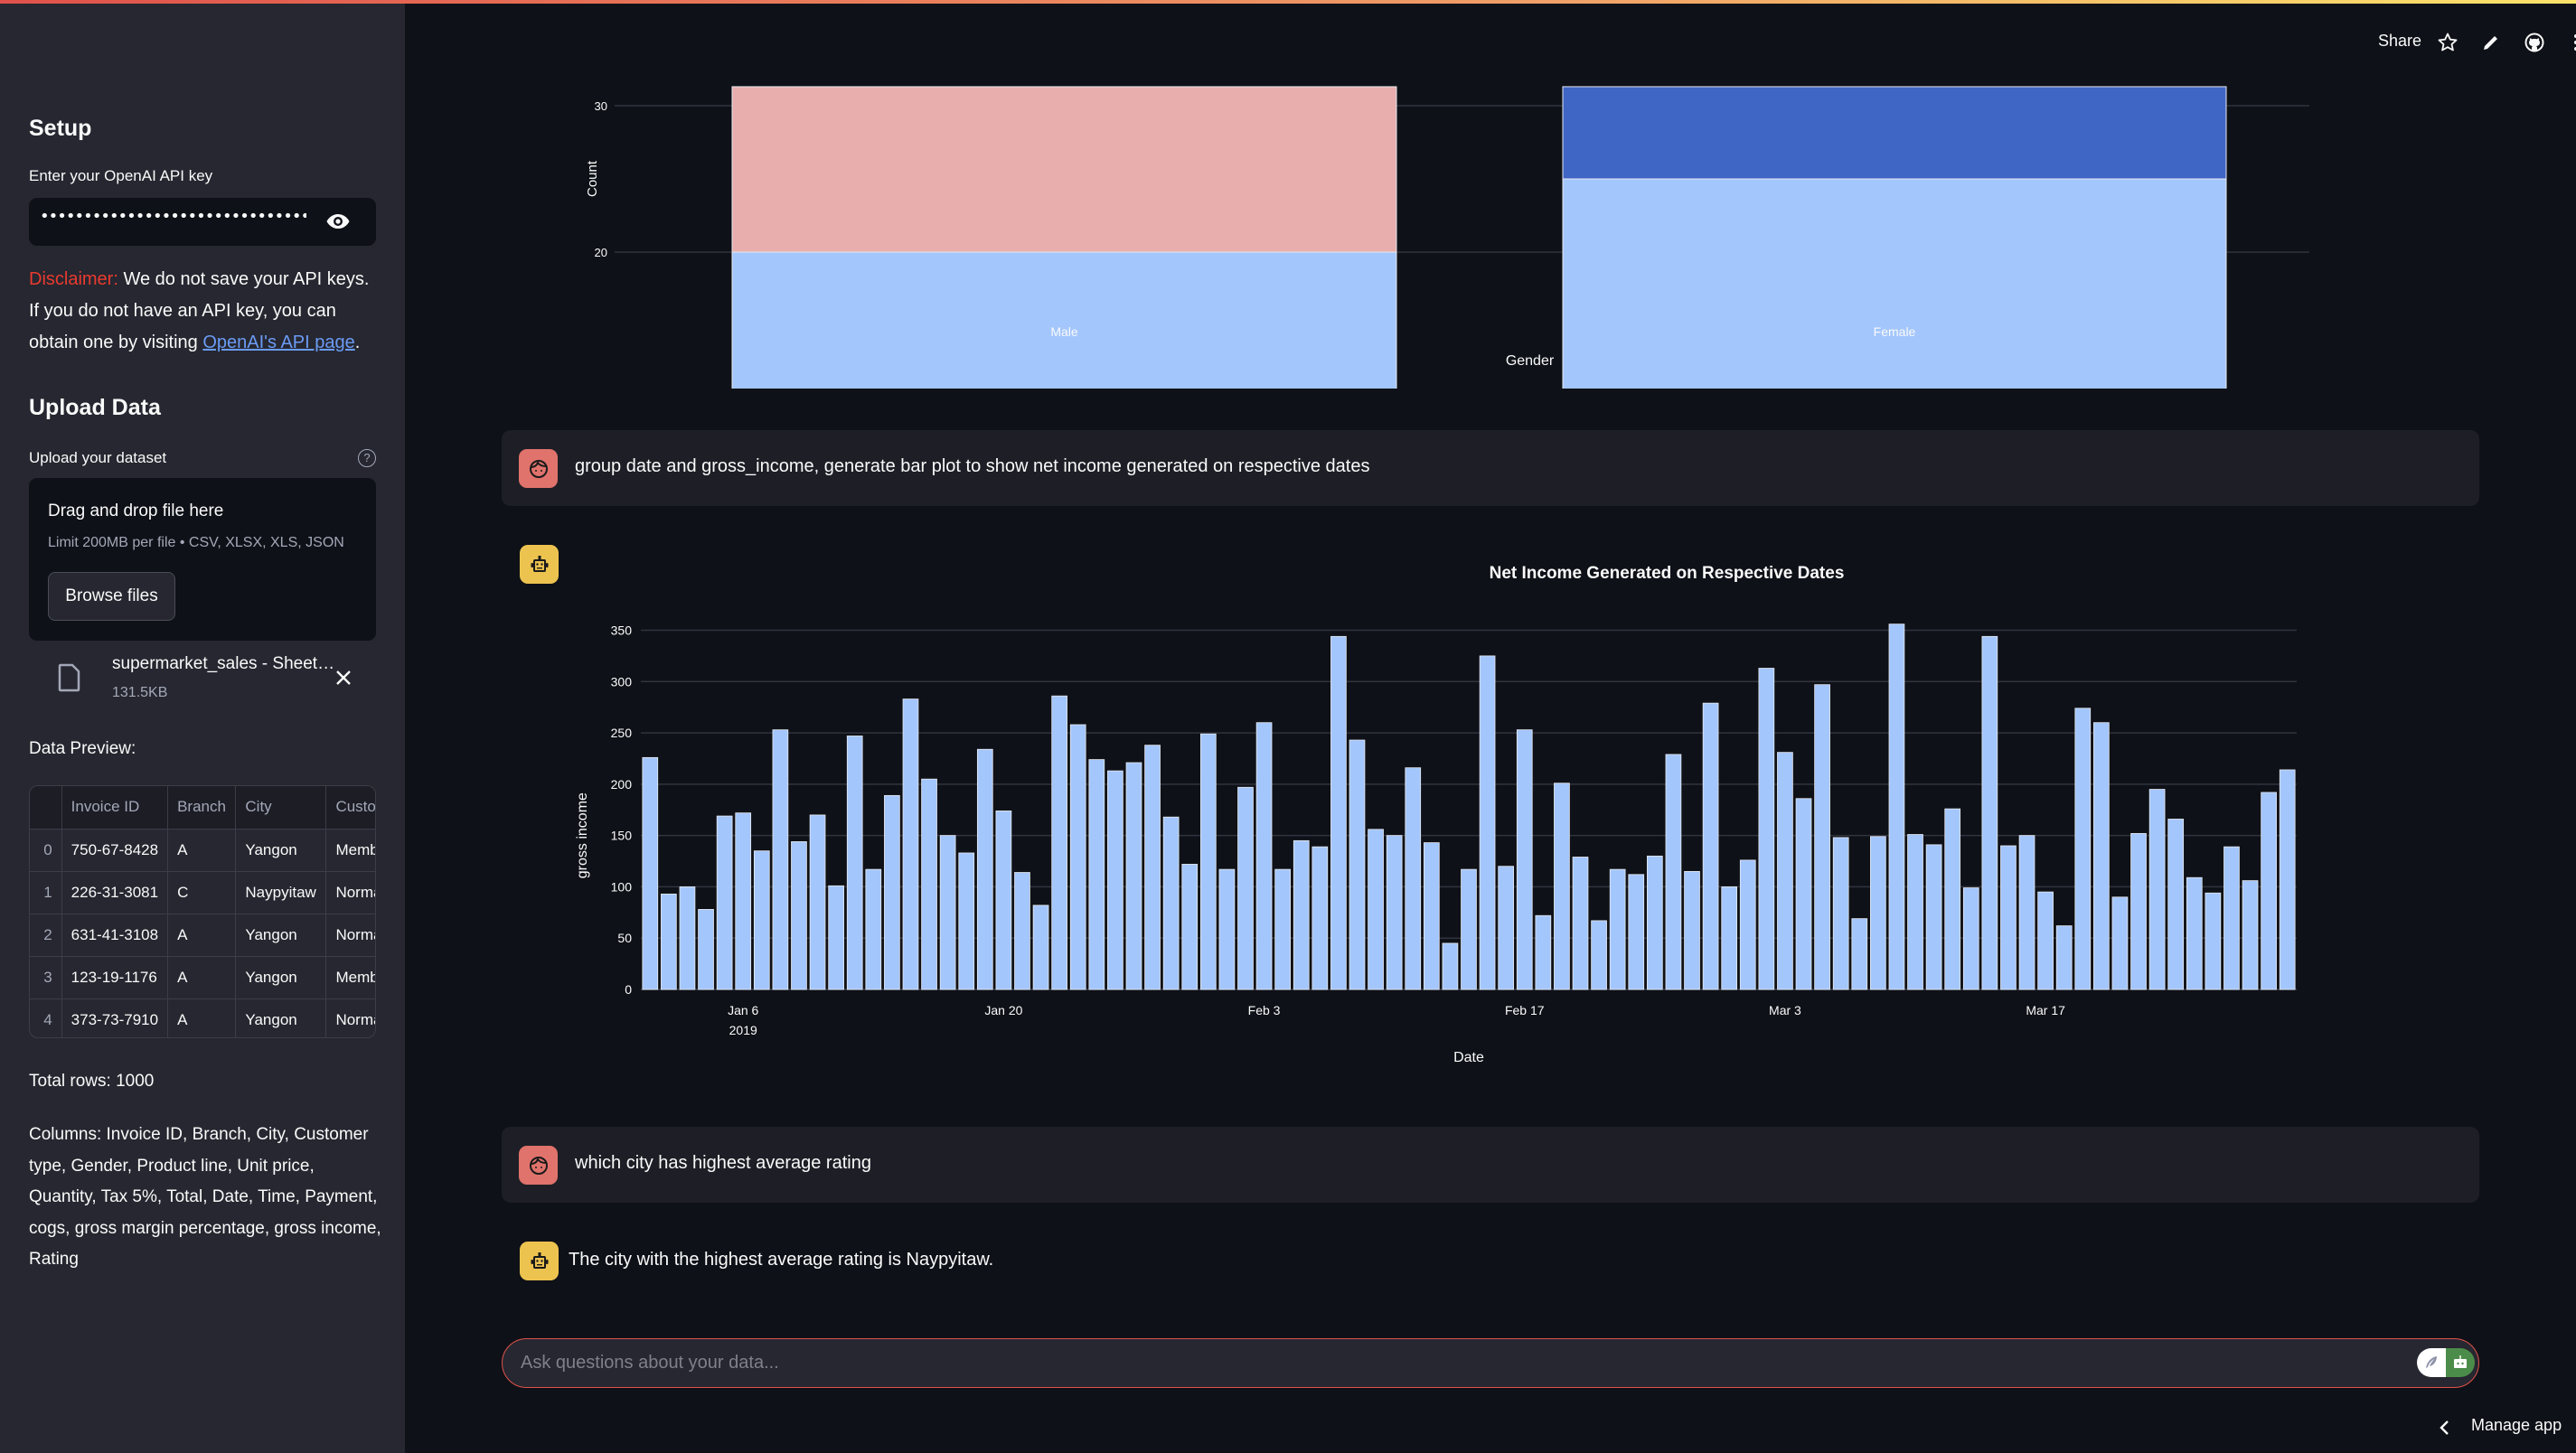  What do you see at coordinates (2432, 1362) in the screenshot?
I see `feather-icon` at bounding box center [2432, 1362].